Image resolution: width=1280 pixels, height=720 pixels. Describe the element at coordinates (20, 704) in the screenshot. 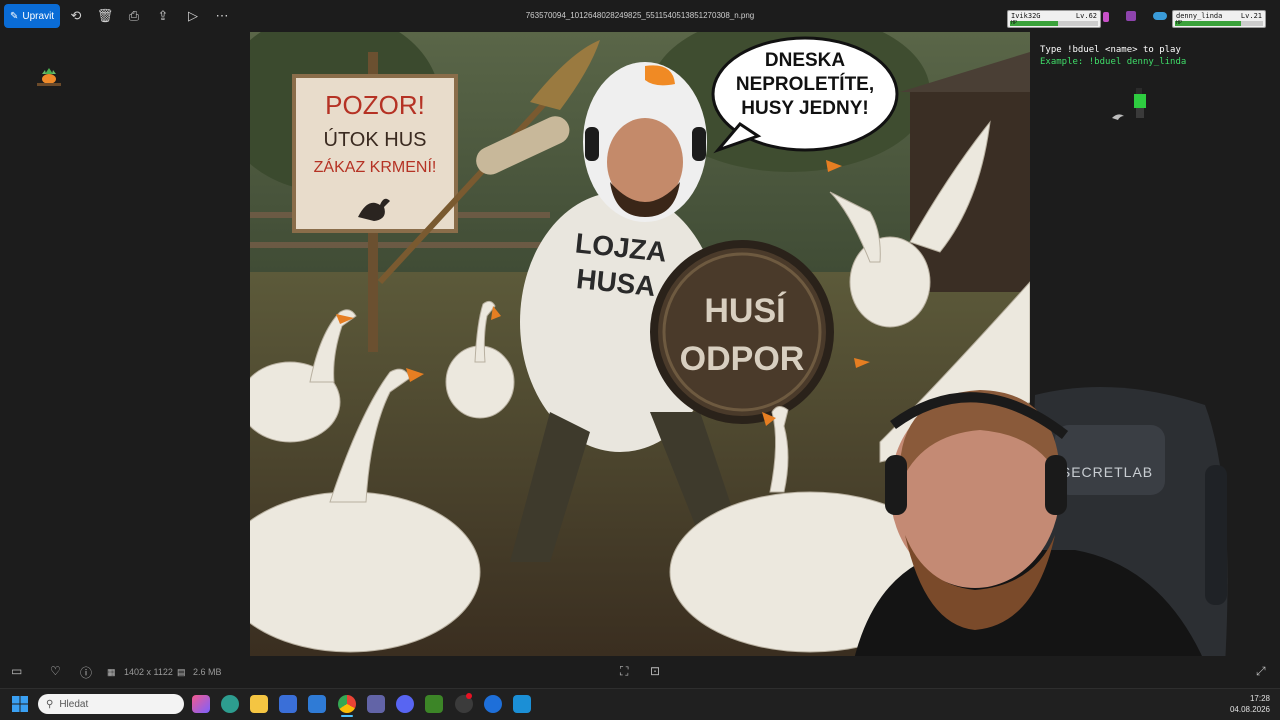

I see `windows-start-icon` at that location.